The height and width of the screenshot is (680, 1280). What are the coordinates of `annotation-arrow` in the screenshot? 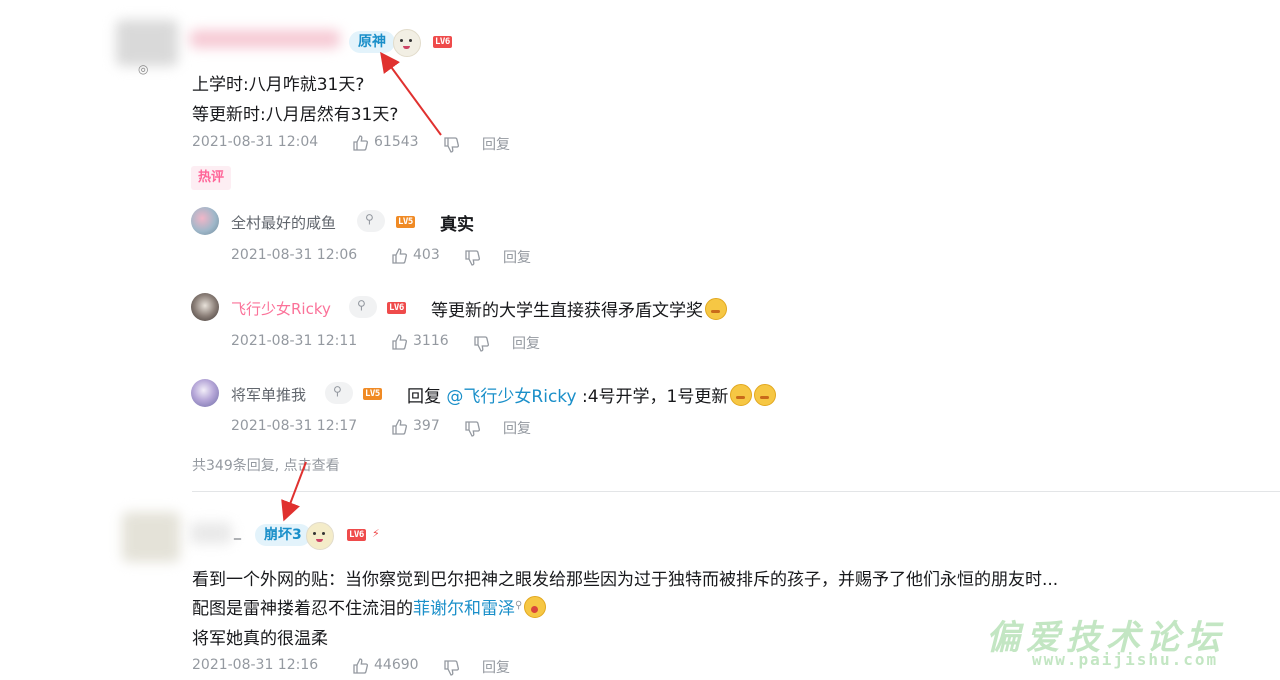 It's located at (361, 286).